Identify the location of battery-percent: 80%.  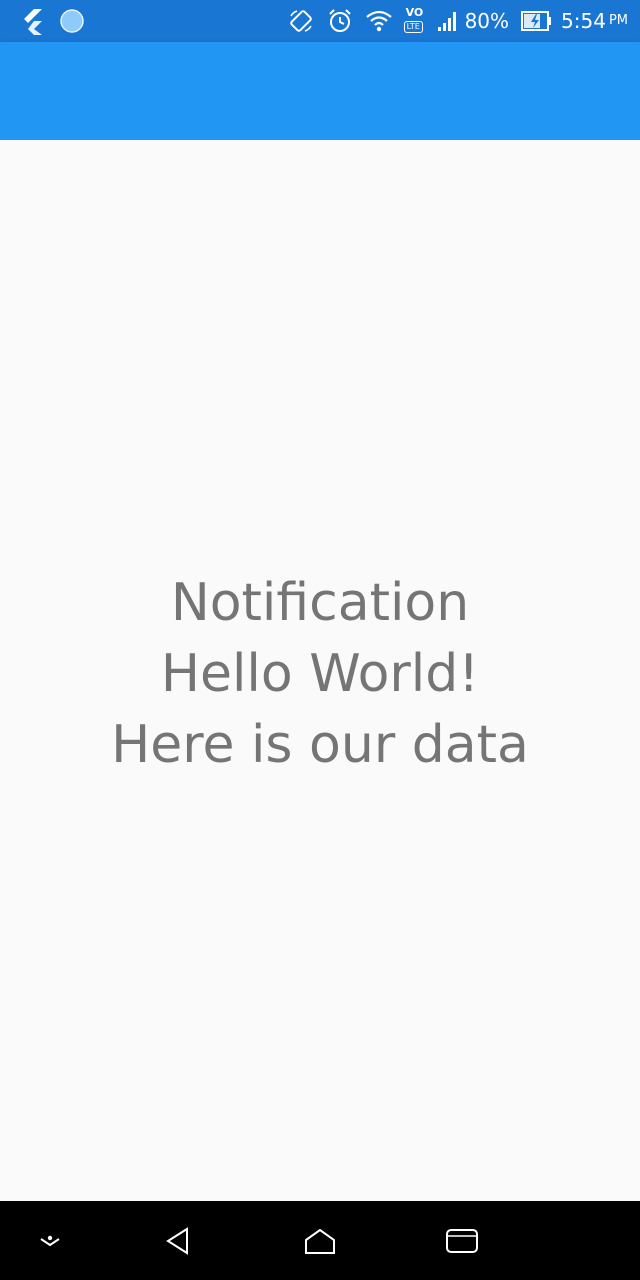
(487, 21).